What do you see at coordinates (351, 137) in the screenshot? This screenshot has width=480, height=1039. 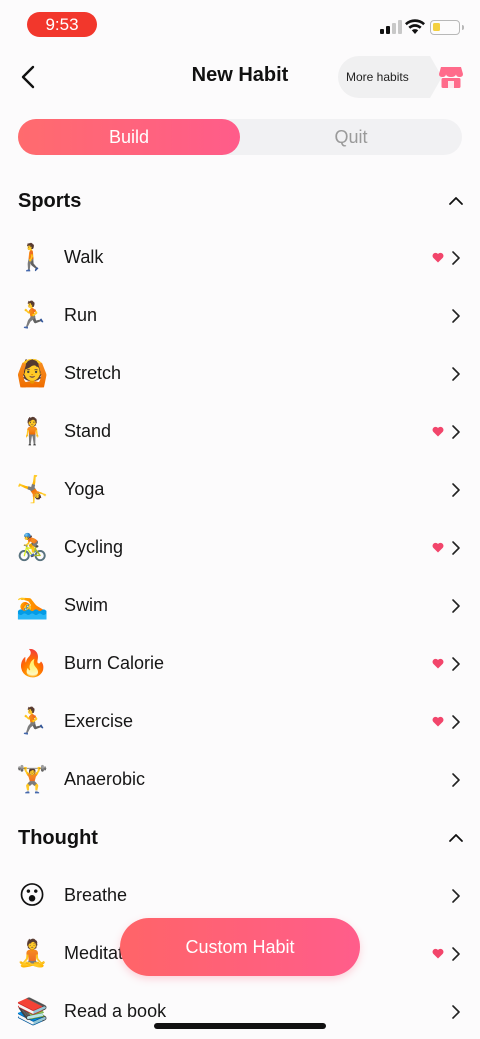 I see `tab-quit: Quit` at bounding box center [351, 137].